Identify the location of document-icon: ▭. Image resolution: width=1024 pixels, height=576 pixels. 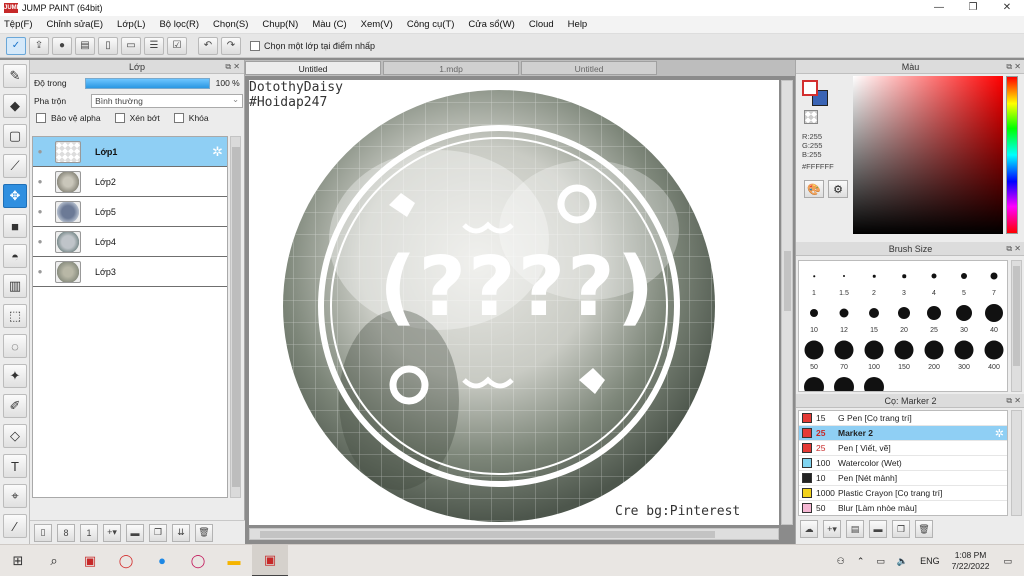
(131, 45).